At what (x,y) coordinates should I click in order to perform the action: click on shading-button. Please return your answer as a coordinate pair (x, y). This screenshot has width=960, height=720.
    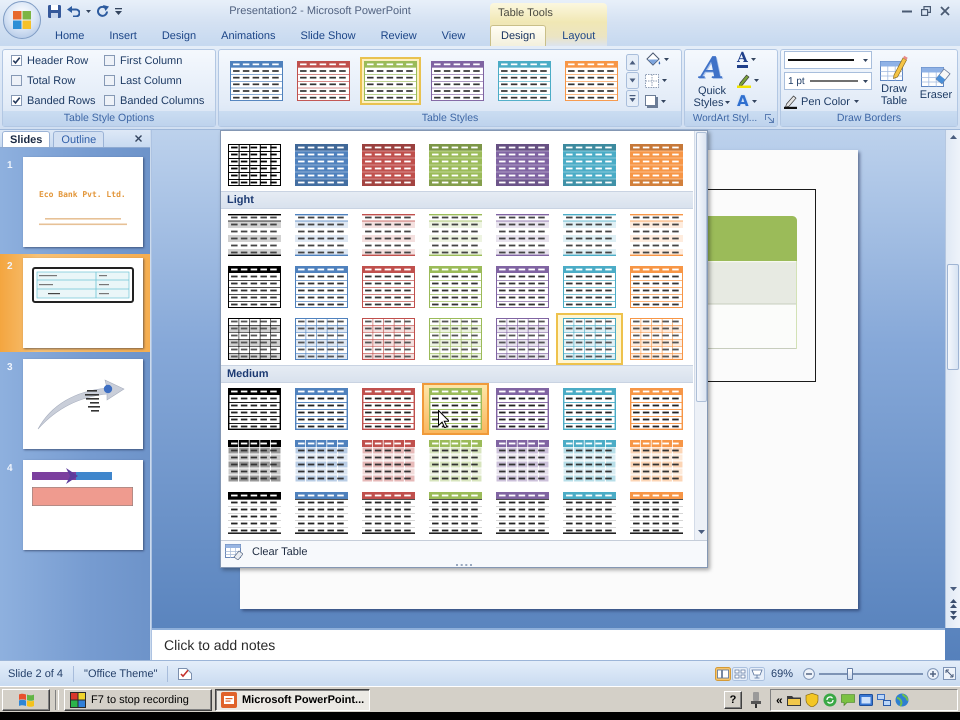
    Looking at the image, I should click on (657, 60).